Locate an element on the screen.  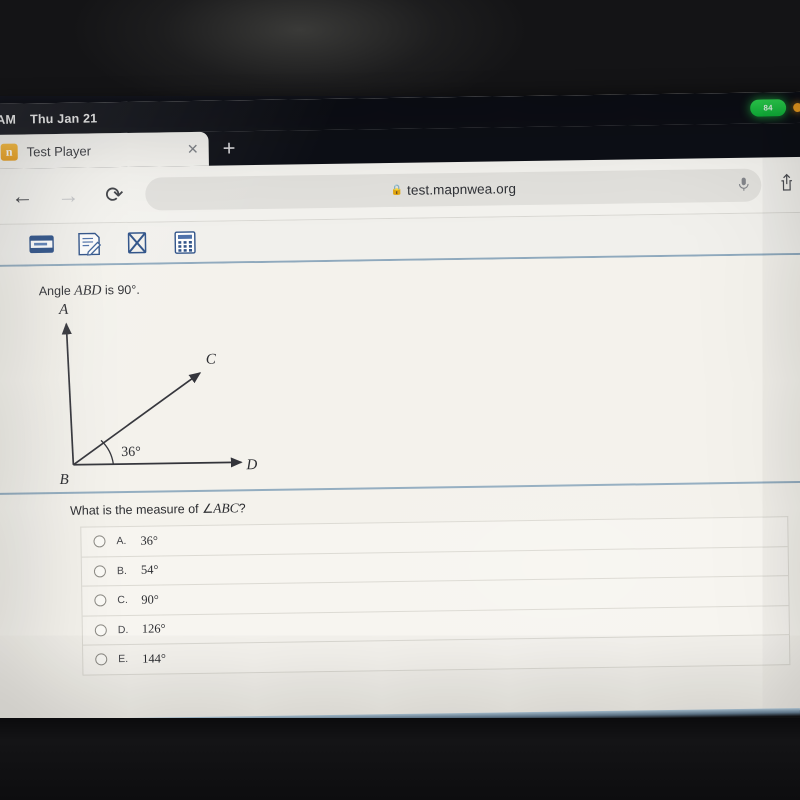
tab-test-player: n Test Player ✕ is located at coordinates (104, 150).